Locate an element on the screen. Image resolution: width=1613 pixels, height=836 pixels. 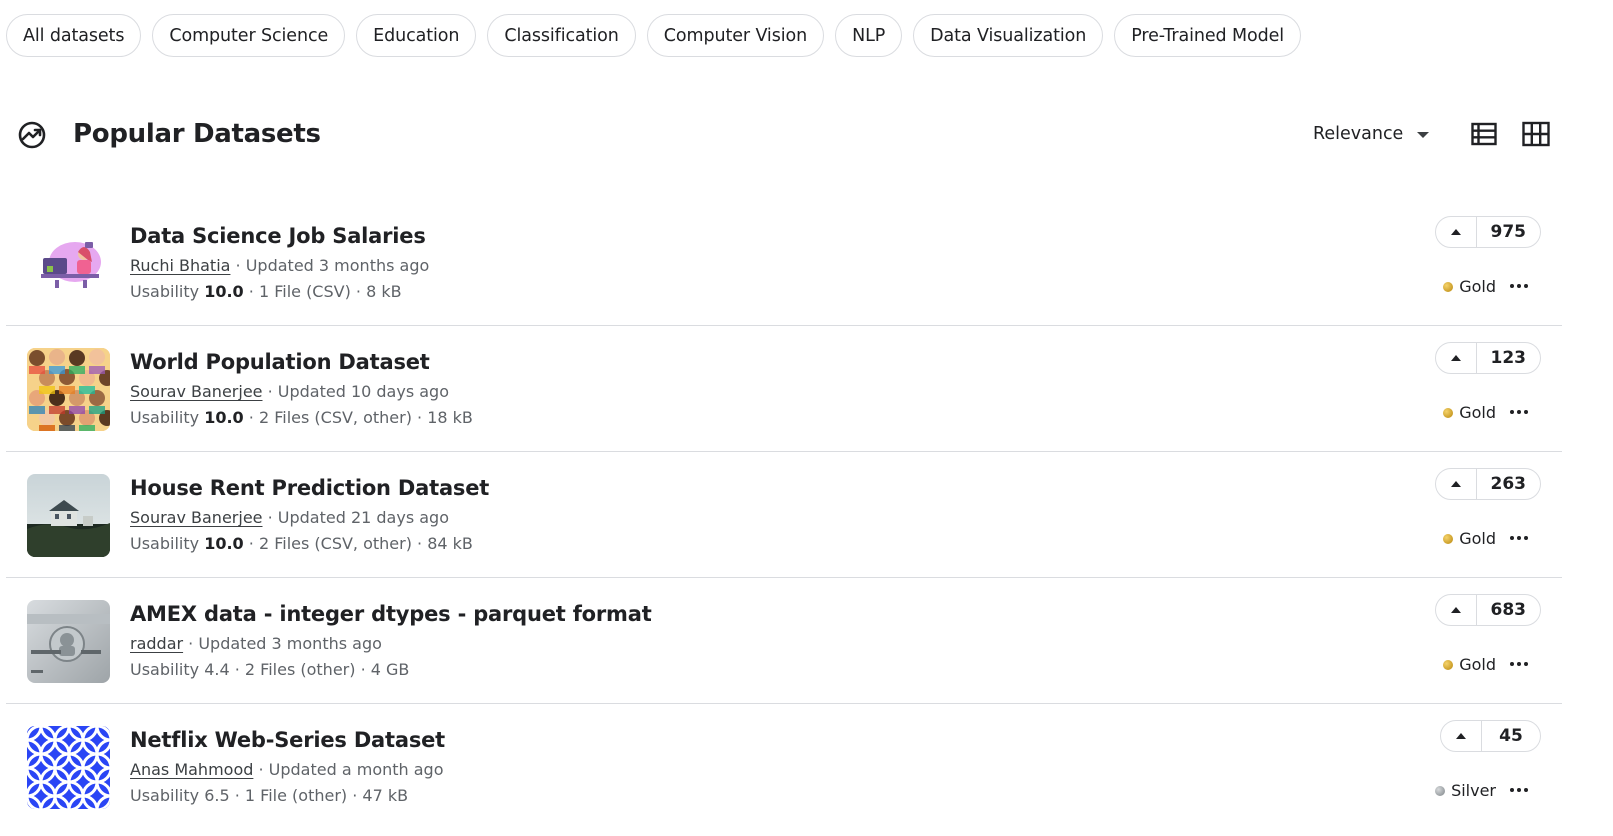
vote-count: 123 is located at coordinates (1508, 358).